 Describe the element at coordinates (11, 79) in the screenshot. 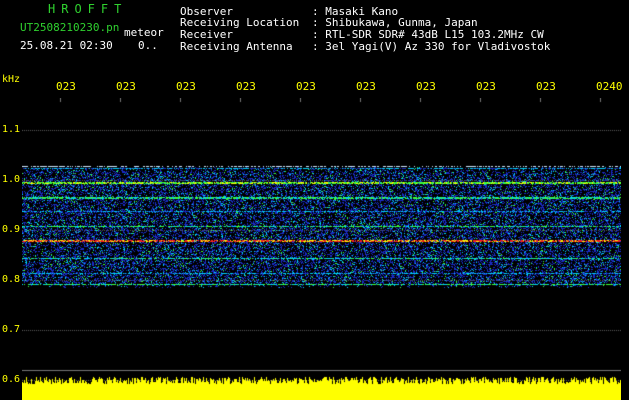

I see `axis-unit-label: kHz` at that location.